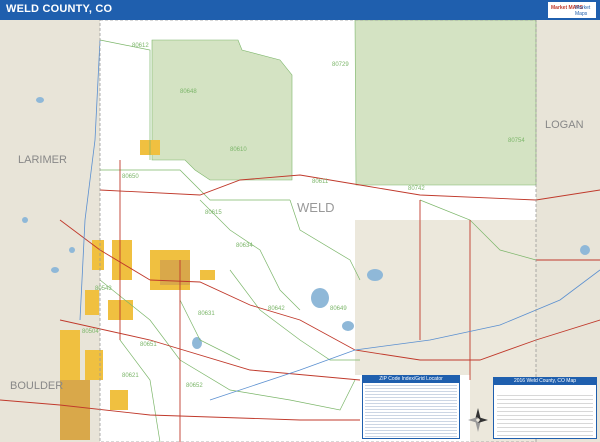 Image resolution: width=600 pixels, height=442 pixels. I want to click on zip-label: 80651, so click(148, 345).